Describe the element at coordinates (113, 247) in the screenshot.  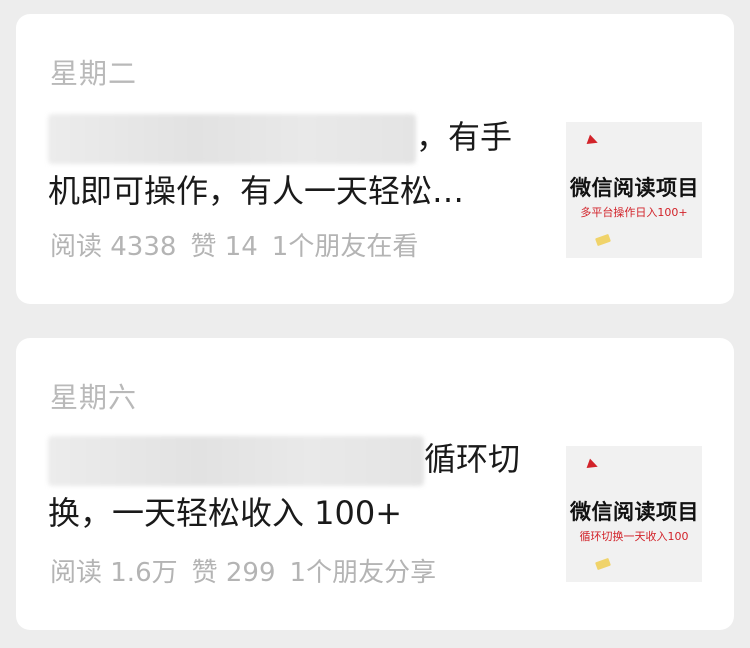
I see `read-count: 阅读 4338` at that location.